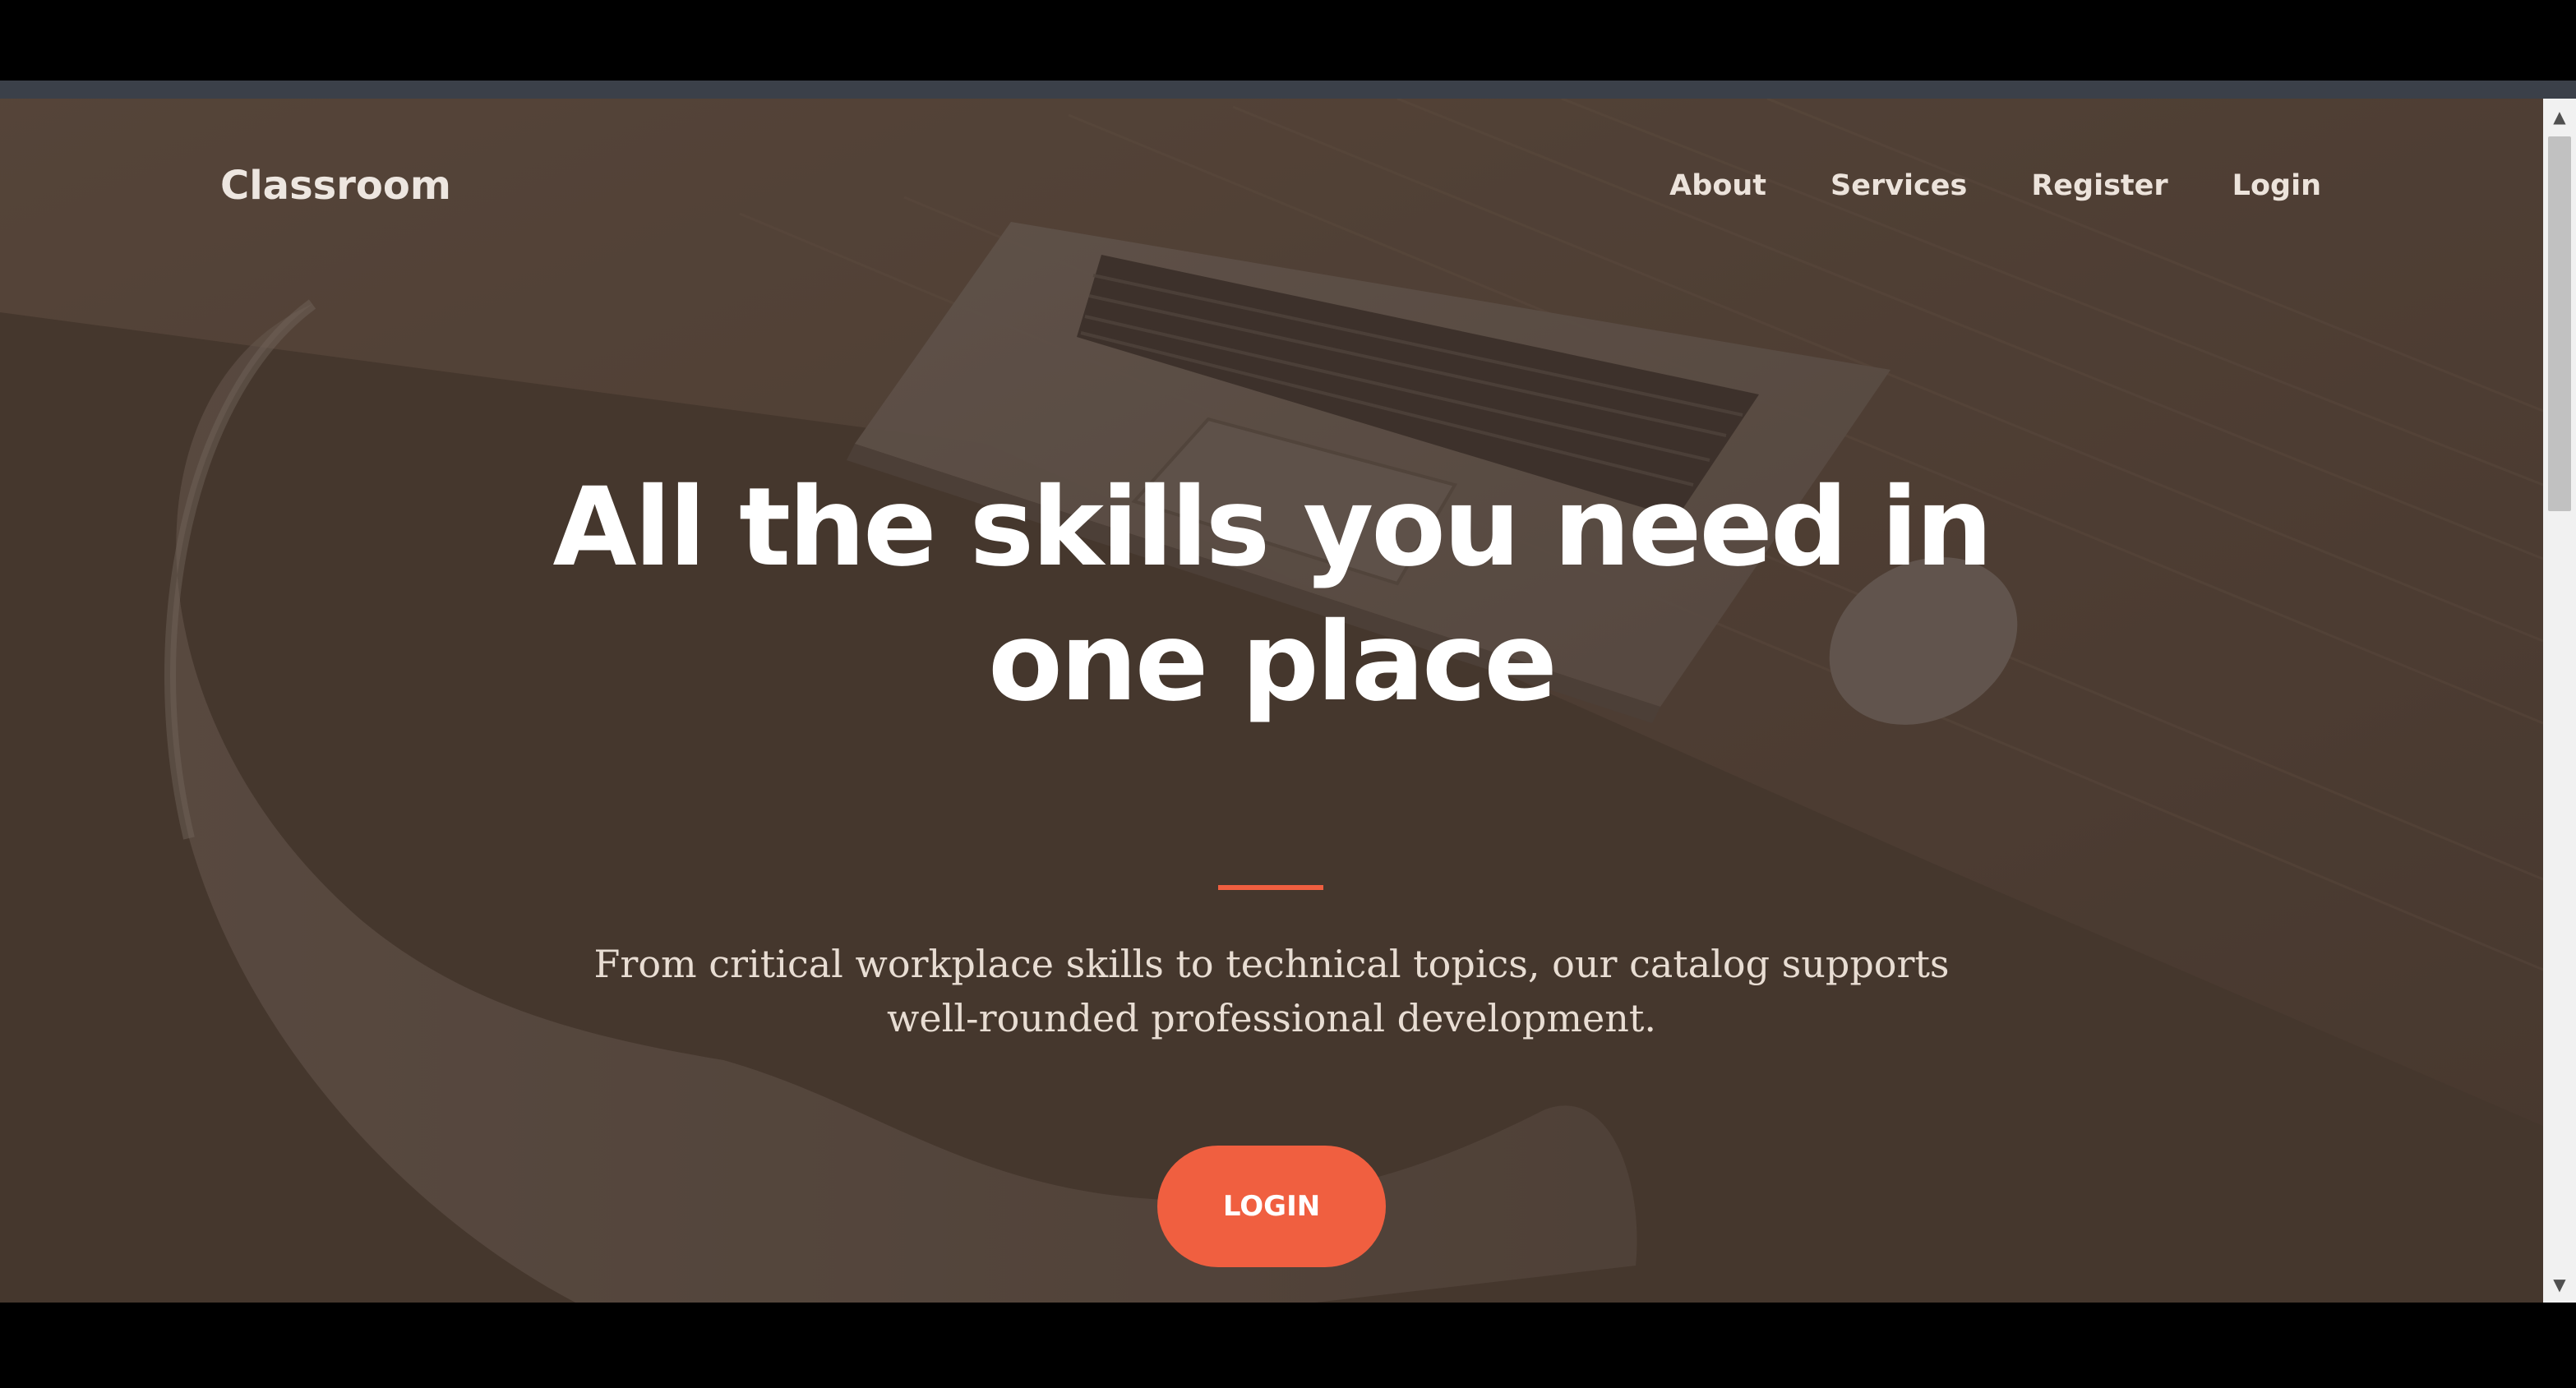  Describe the element at coordinates (335, 186) in the screenshot. I see `brand-logo: Classroom` at that location.